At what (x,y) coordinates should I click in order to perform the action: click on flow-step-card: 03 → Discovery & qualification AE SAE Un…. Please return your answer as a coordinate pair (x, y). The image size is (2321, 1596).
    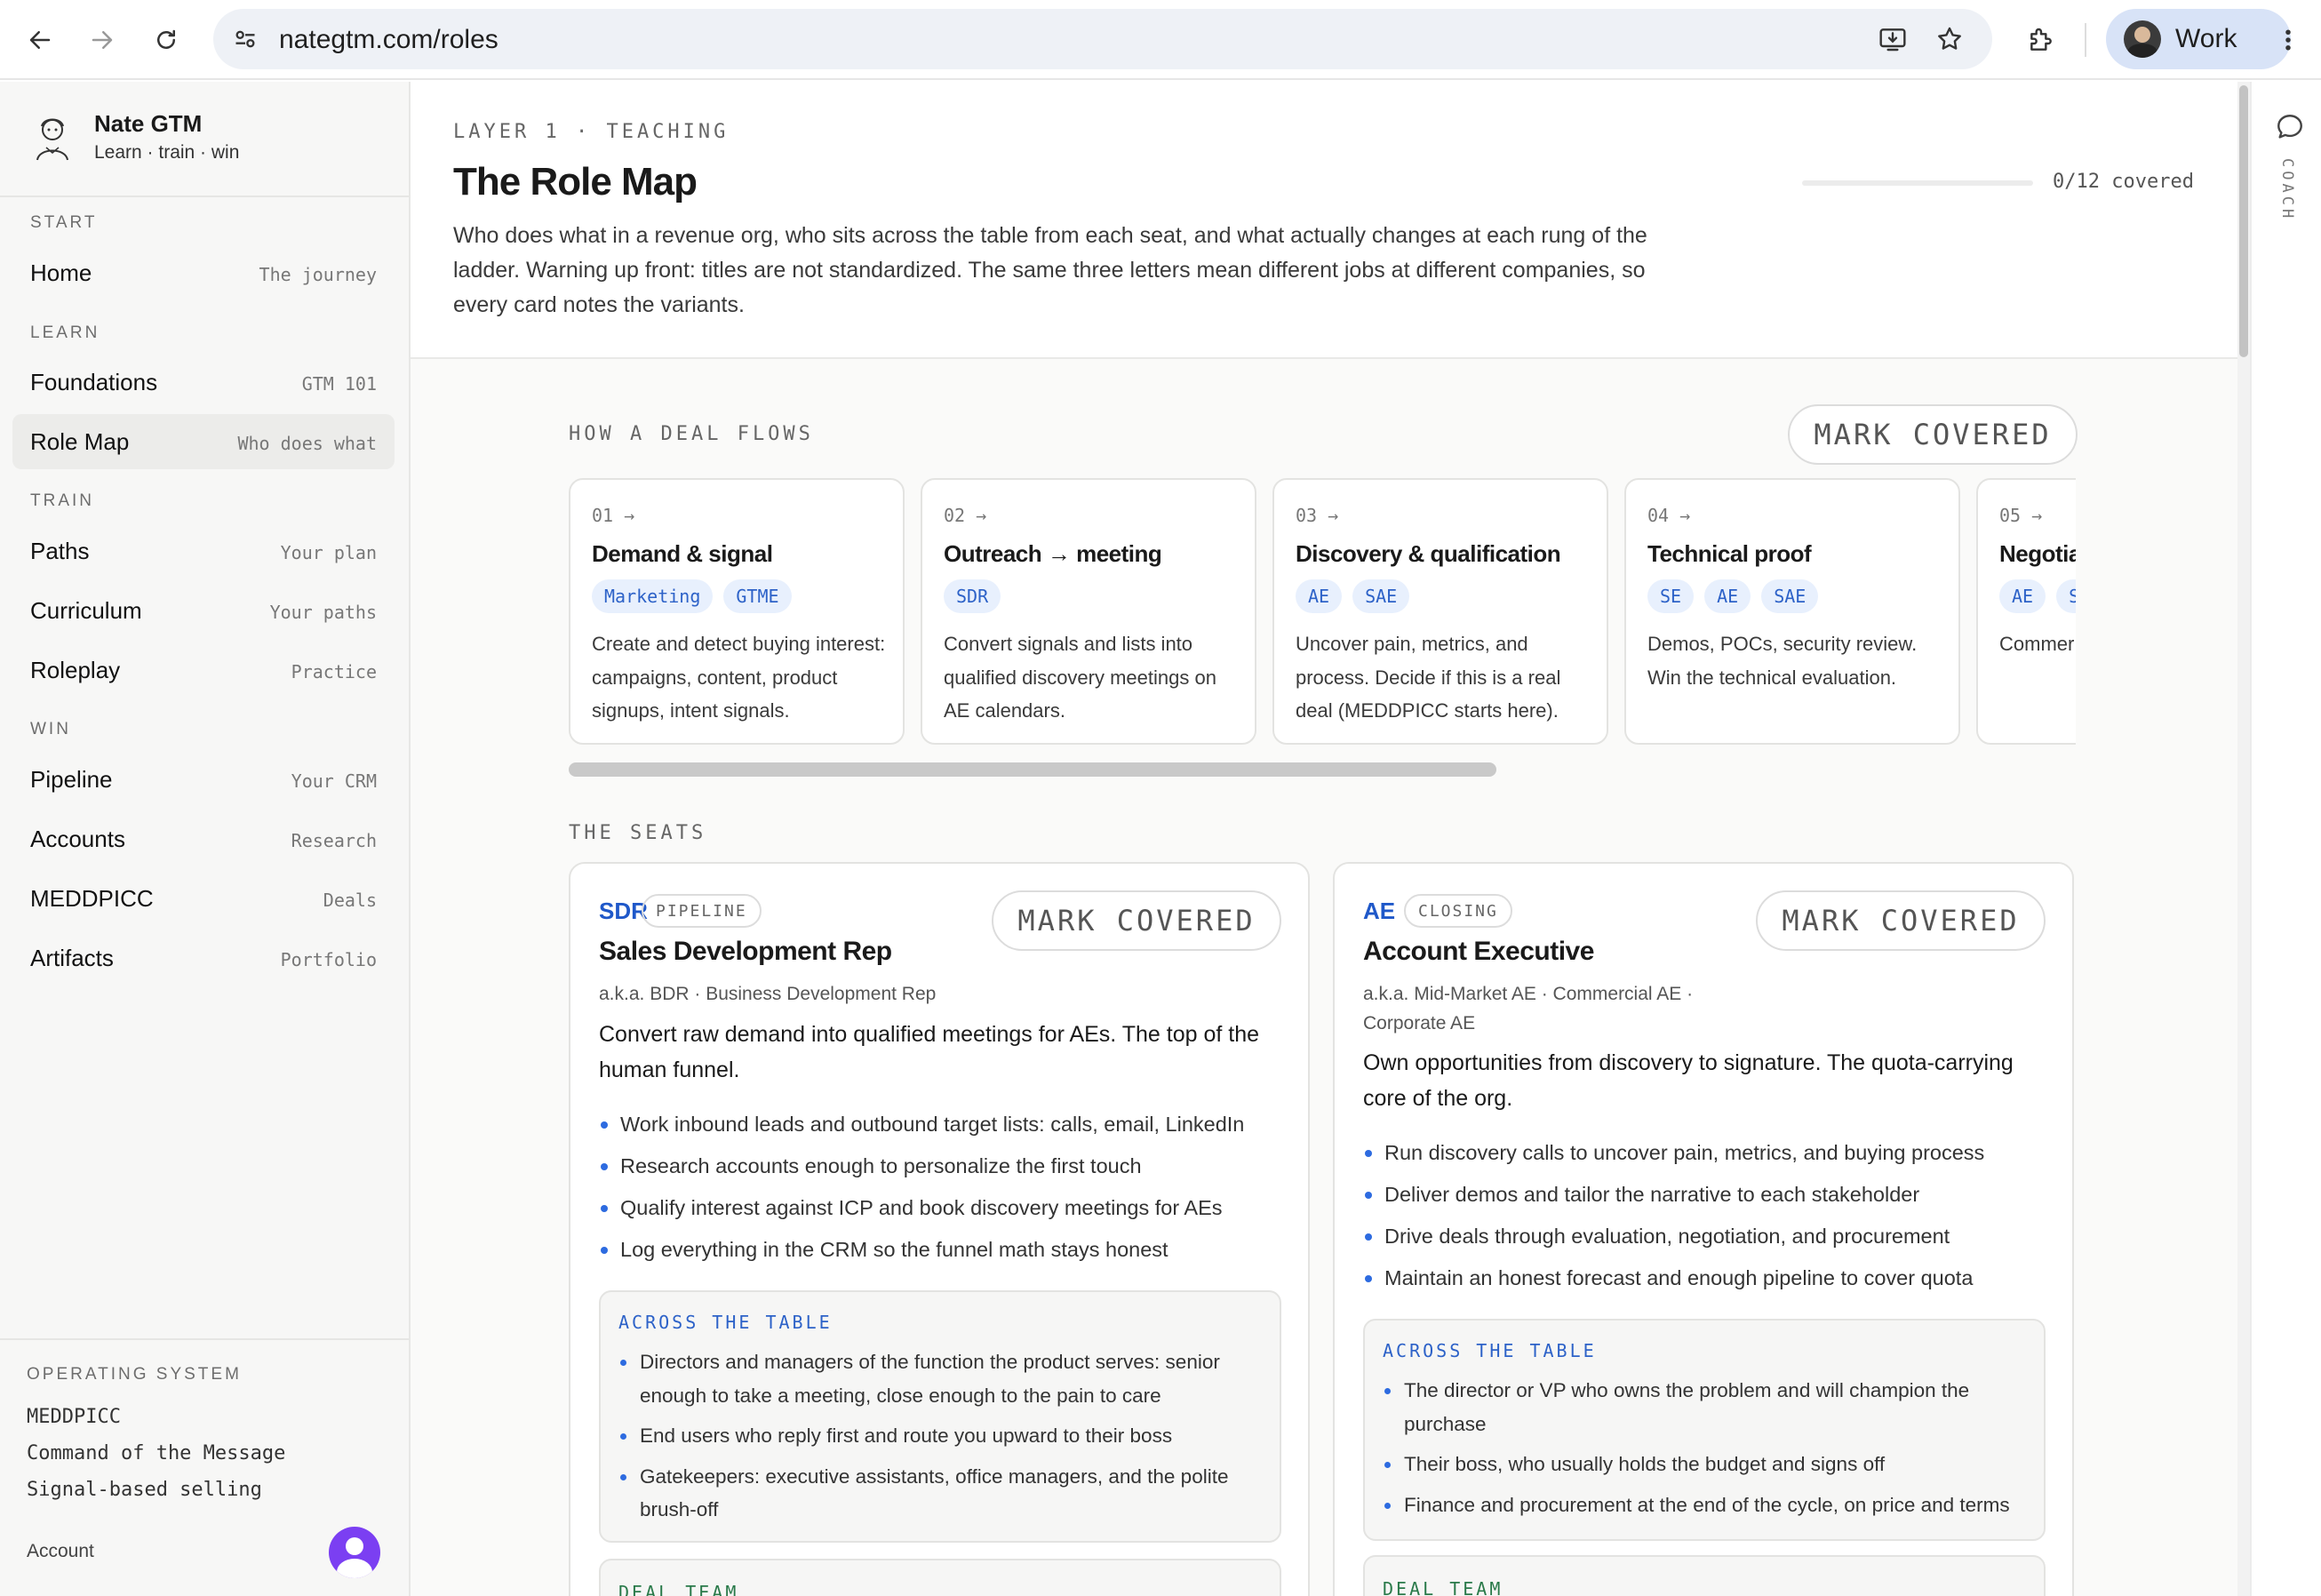
    Looking at the image, I should click on (1440, 611).